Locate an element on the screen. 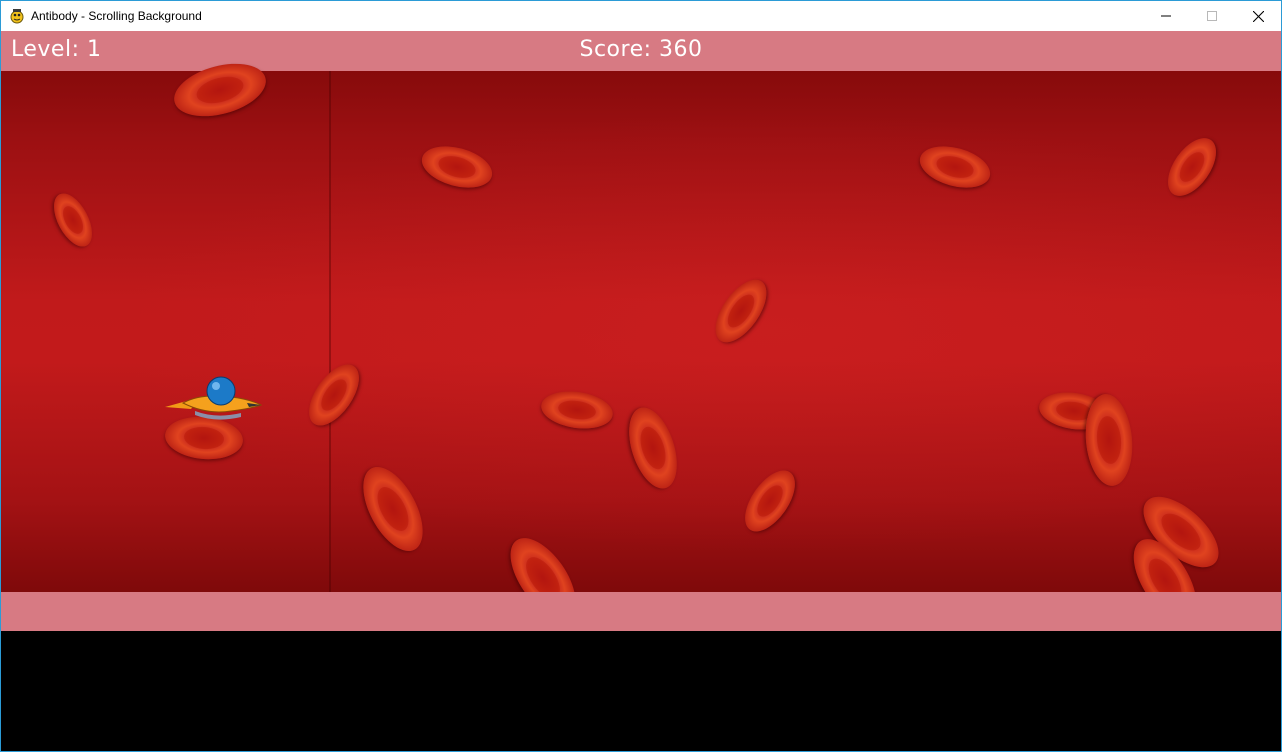 Image resolution: width=1282 pixels, height=752 pixels. score-display: Score: 360 is located at coordinates (641, 49).